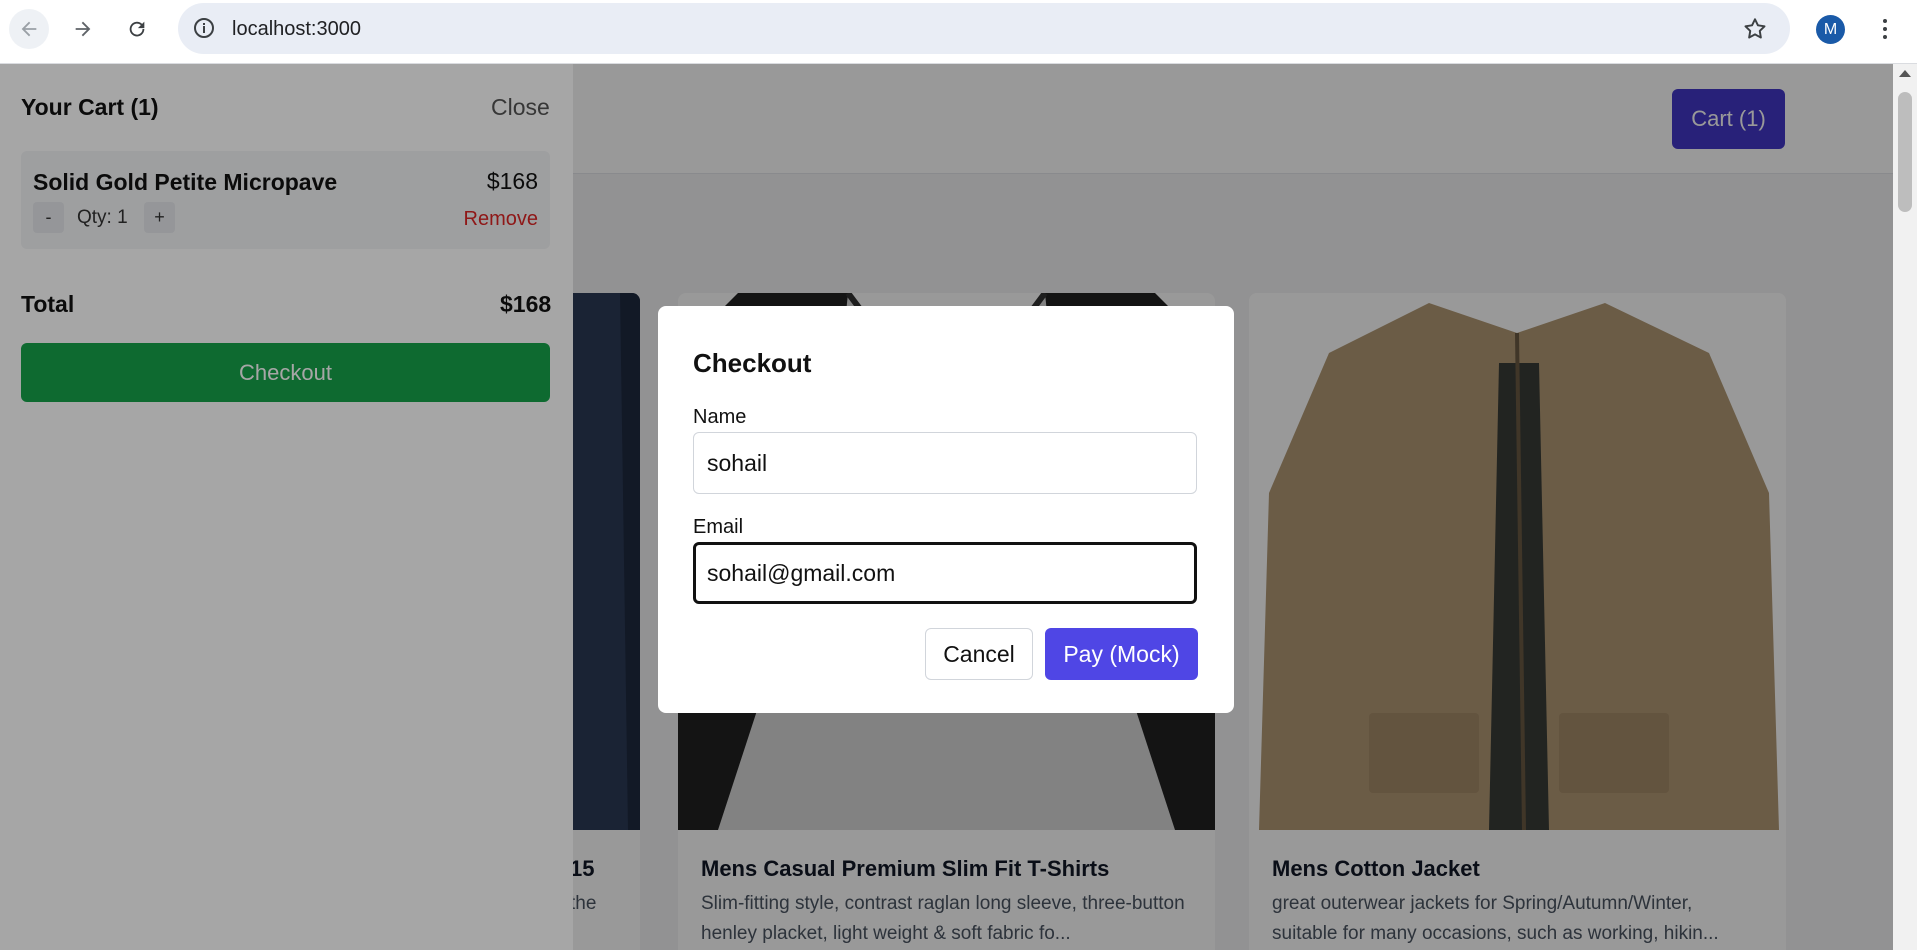  What do you see at coordinates (1905, 507) in the screenshot?
I see `page-scrollbar` at bounding box center [1905, 507].